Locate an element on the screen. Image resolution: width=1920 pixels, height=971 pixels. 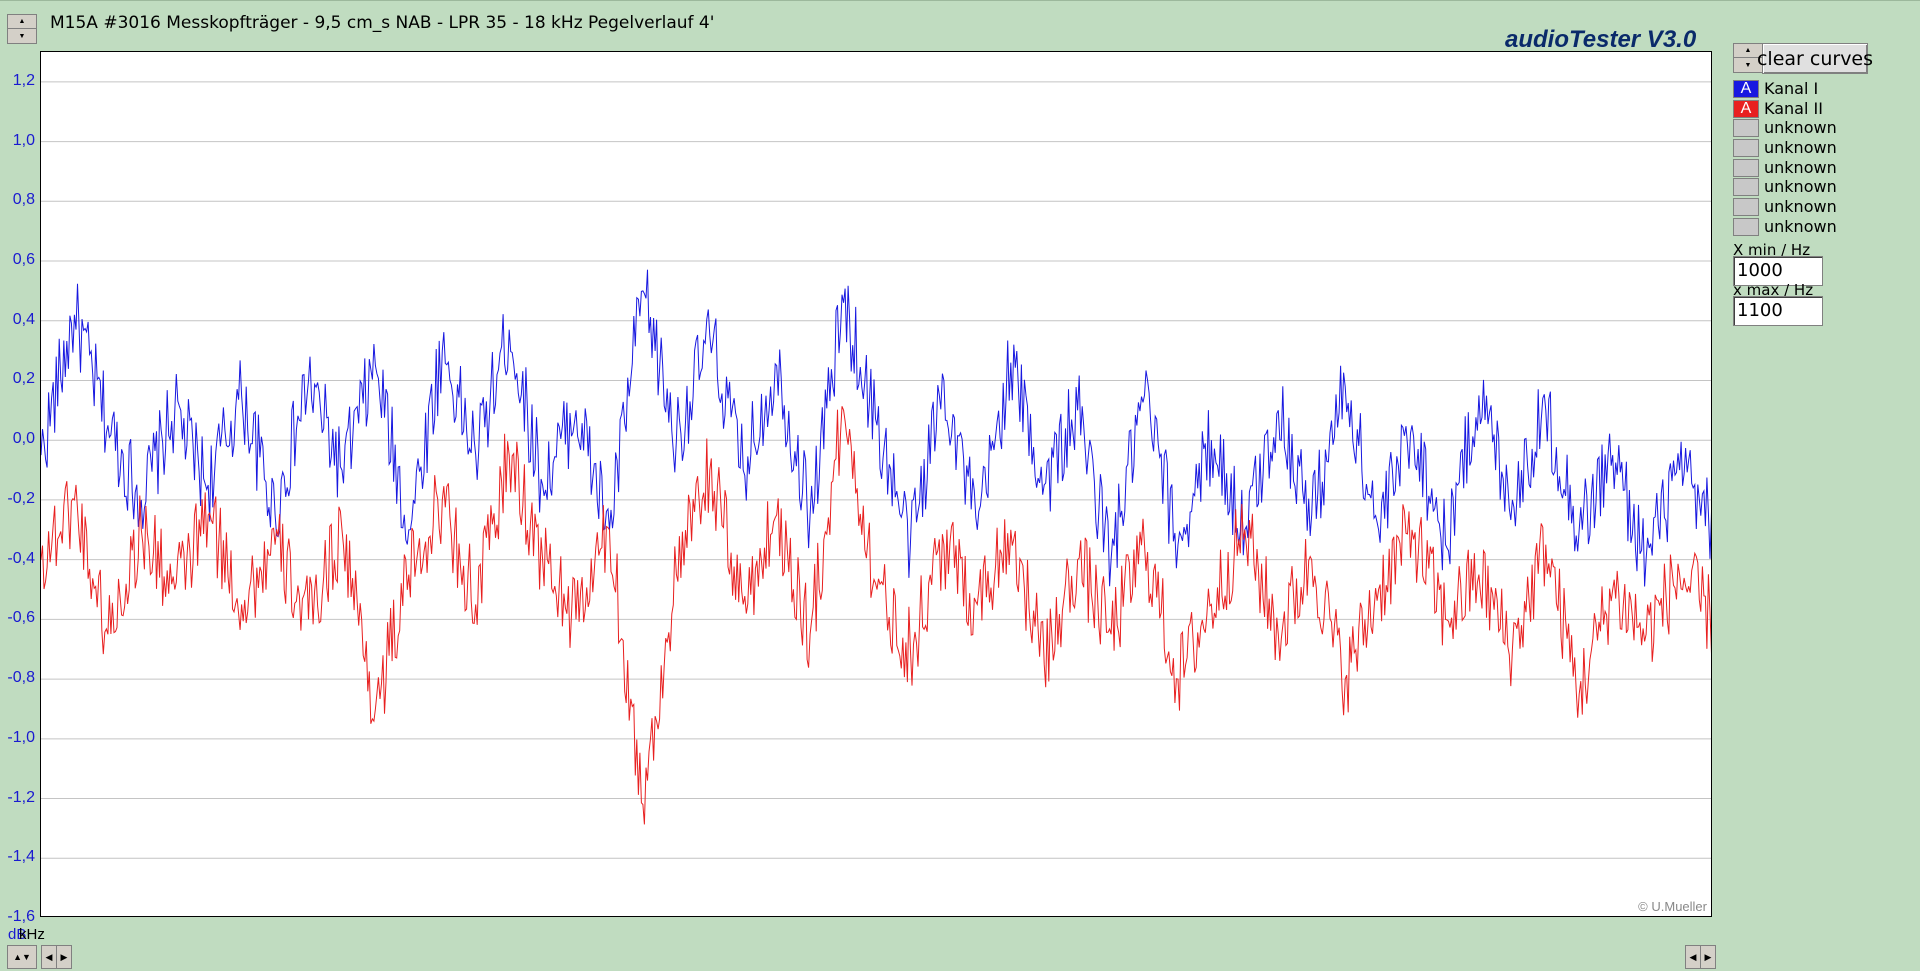
y-tick-label: -0,2 is located at coordinates (21, 498).